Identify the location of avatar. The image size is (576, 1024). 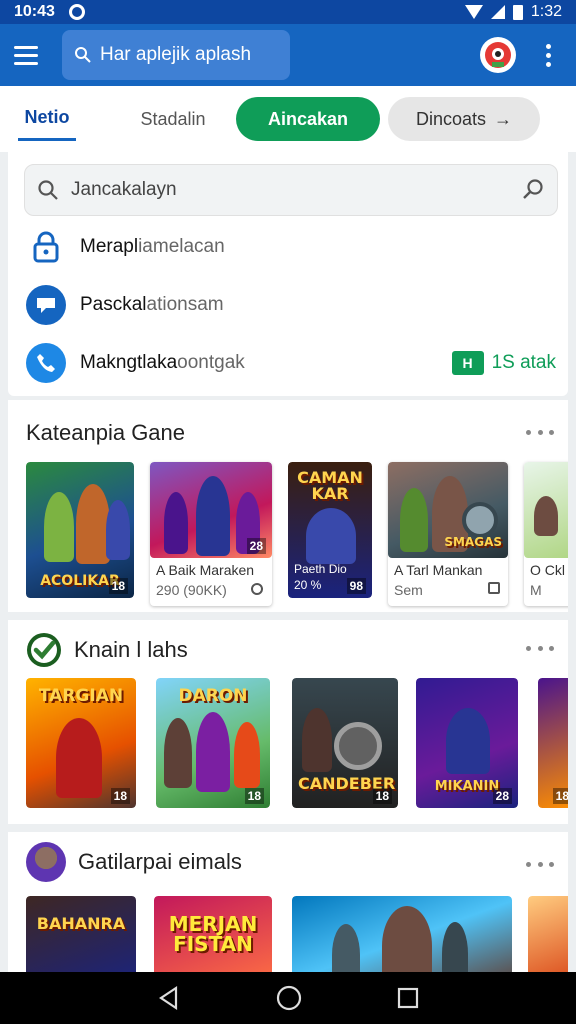
(46, 862).